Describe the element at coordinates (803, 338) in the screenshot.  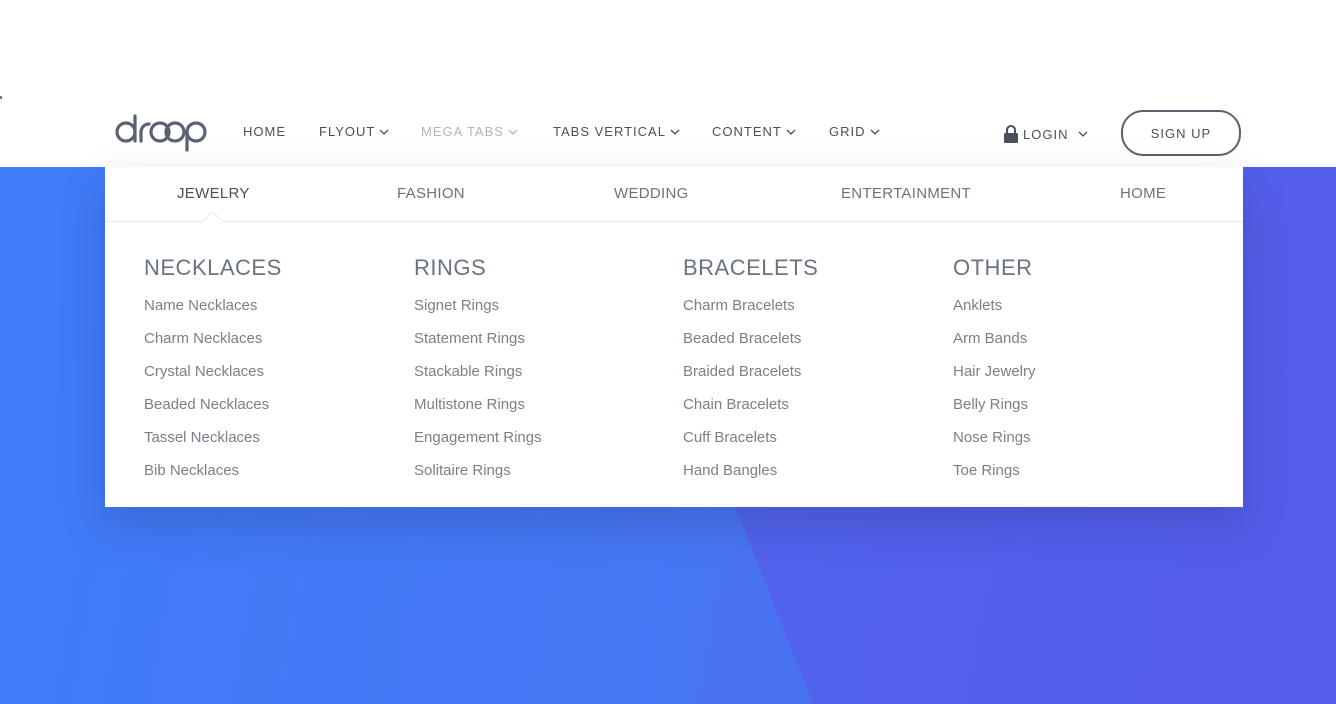
I see `menu-link: Beaded Bracelets` at that location.